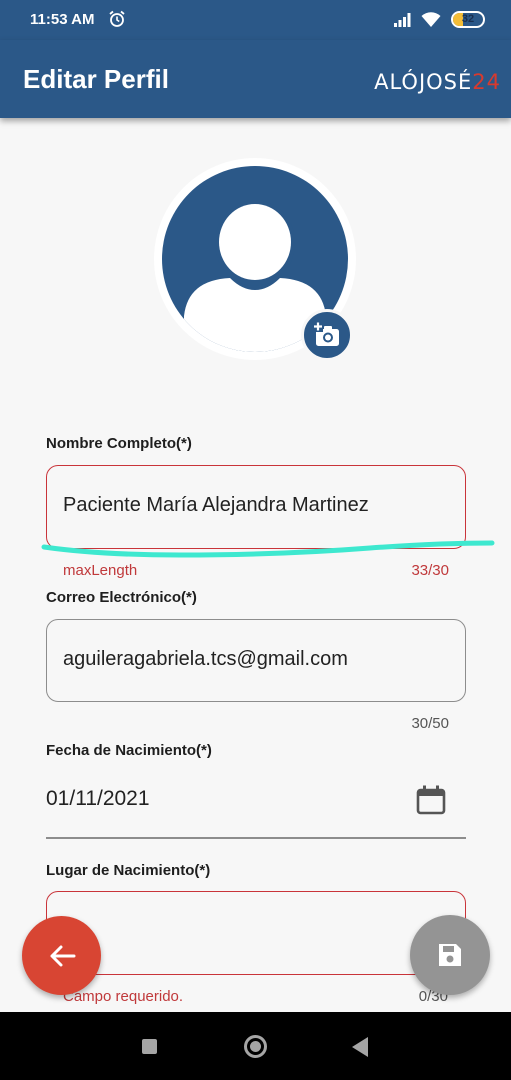 The image size is (511, 1080). I want to click on email-field: aguileragabriela.tcs@gmail.com, so click(256, 660).